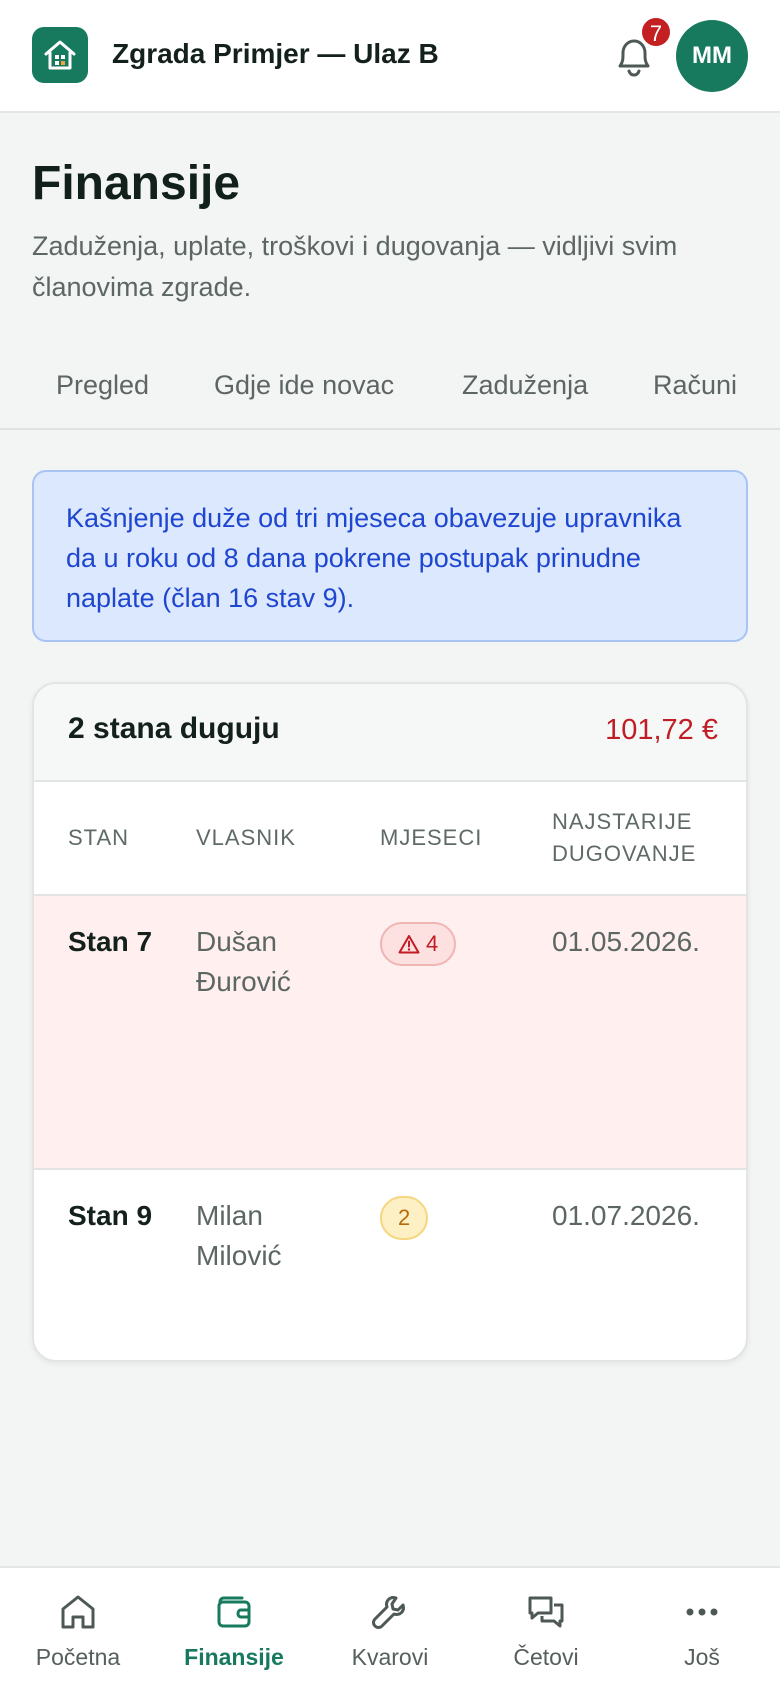 The height and width of the screenshot is (1688, 780). What do you see at coordinates (546, 1657) in the screenshot?
I see `nav-label: Četovi` at bounding box center [546, 1657].